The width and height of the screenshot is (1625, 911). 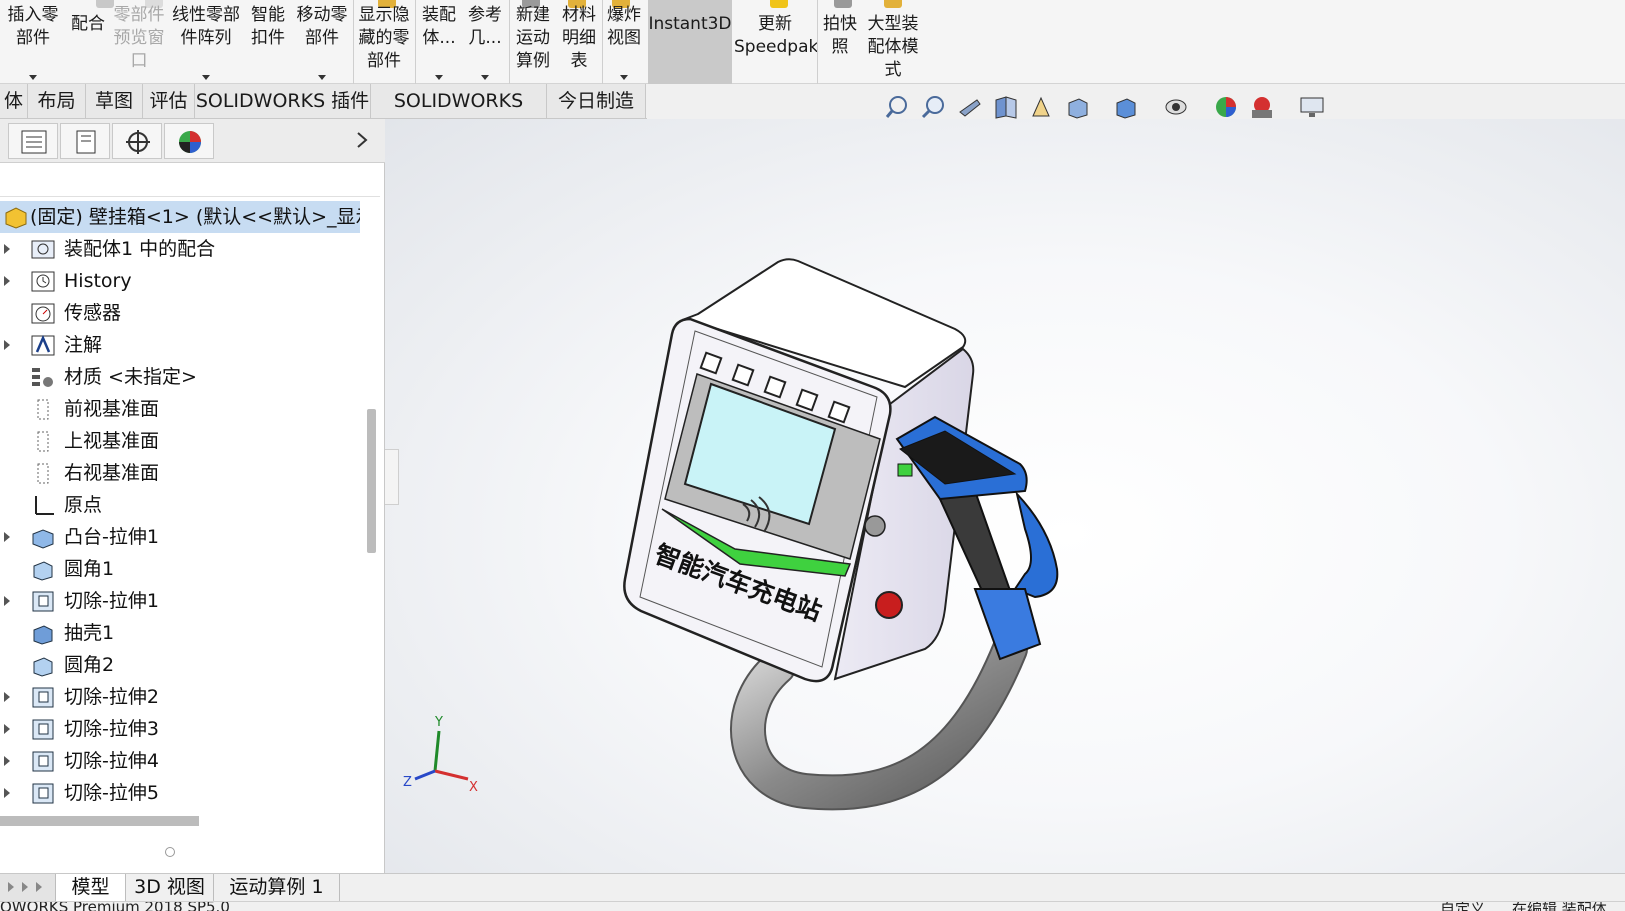 I want to click on tree-item: 切除-拉伸3, so click(x=180, y=729).